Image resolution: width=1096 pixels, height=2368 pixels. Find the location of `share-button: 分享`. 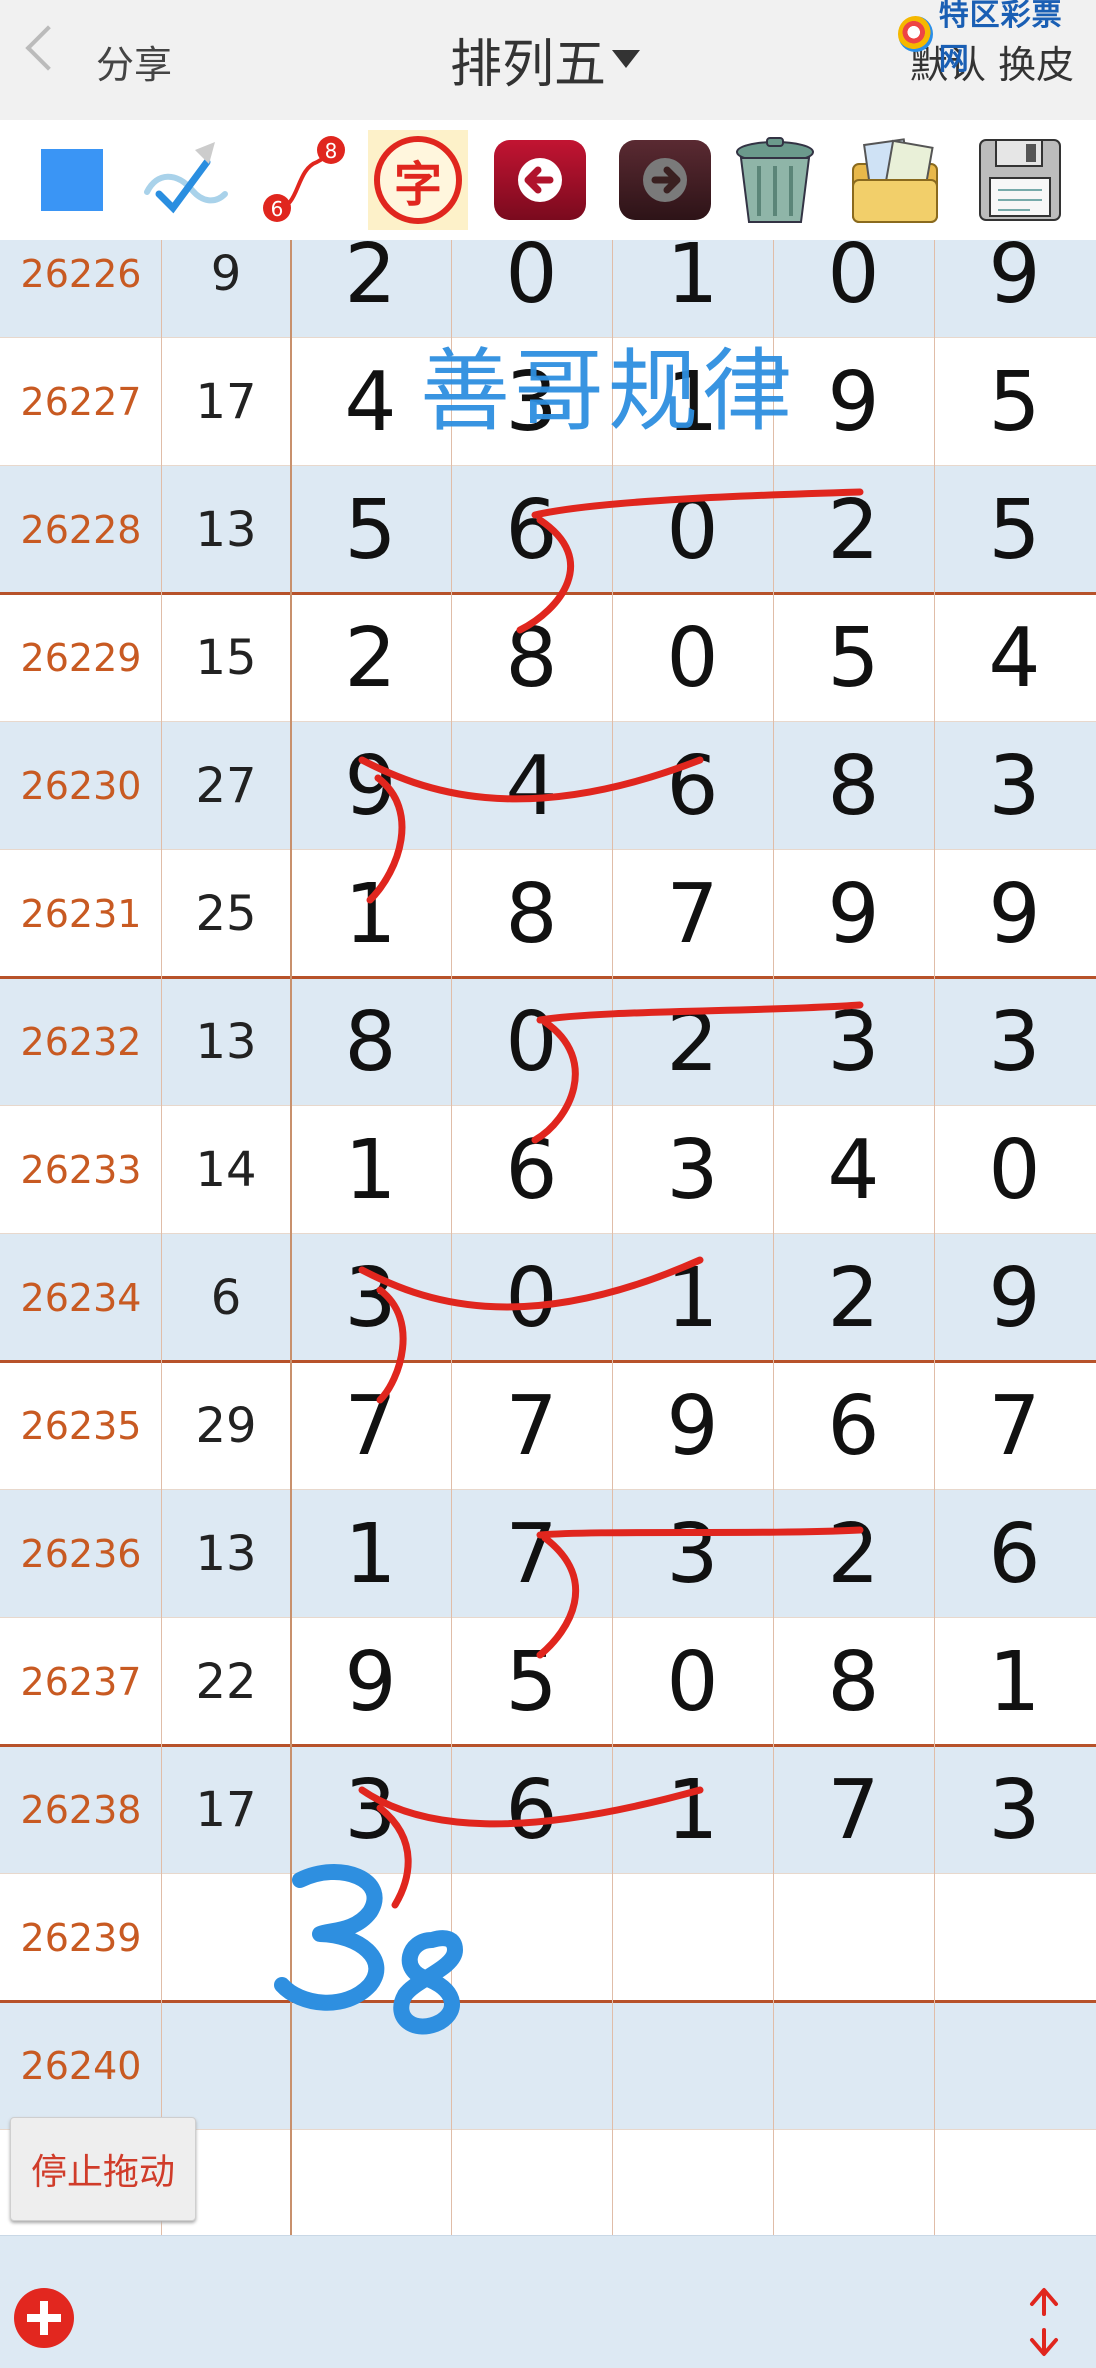

share-button: 分享 is located at coordinates (134, 61).